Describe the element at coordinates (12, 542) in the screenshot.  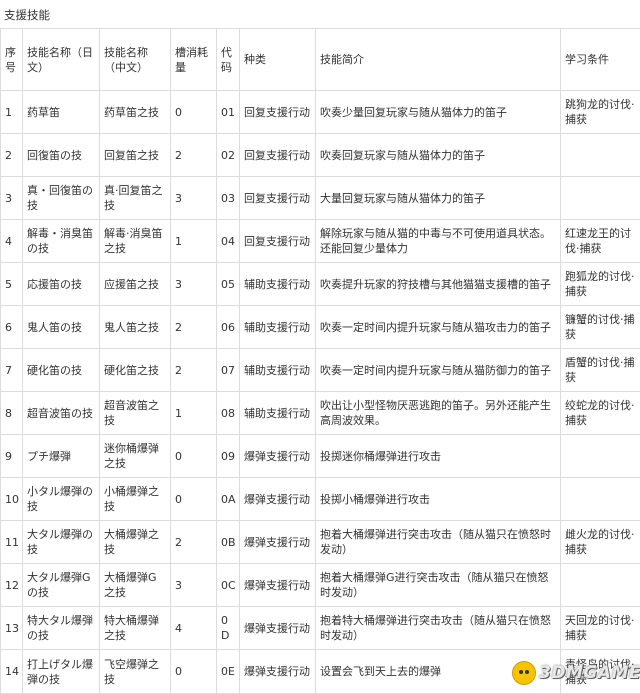
I see `cell-num: 11` at that location.